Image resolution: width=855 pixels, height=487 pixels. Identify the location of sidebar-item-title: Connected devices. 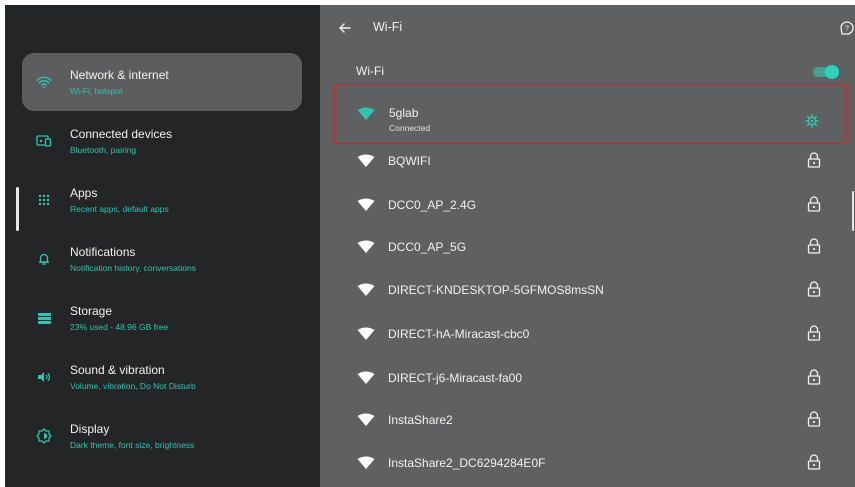
(121, 134).